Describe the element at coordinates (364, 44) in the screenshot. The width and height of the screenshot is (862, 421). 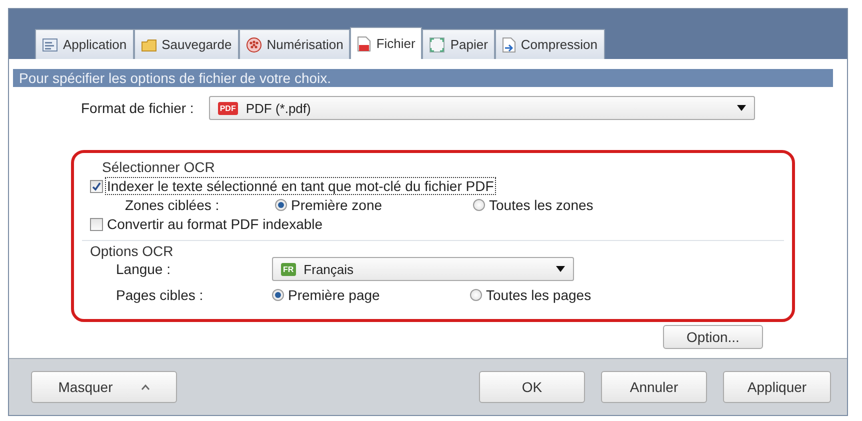
I see `document-icon` at that location.